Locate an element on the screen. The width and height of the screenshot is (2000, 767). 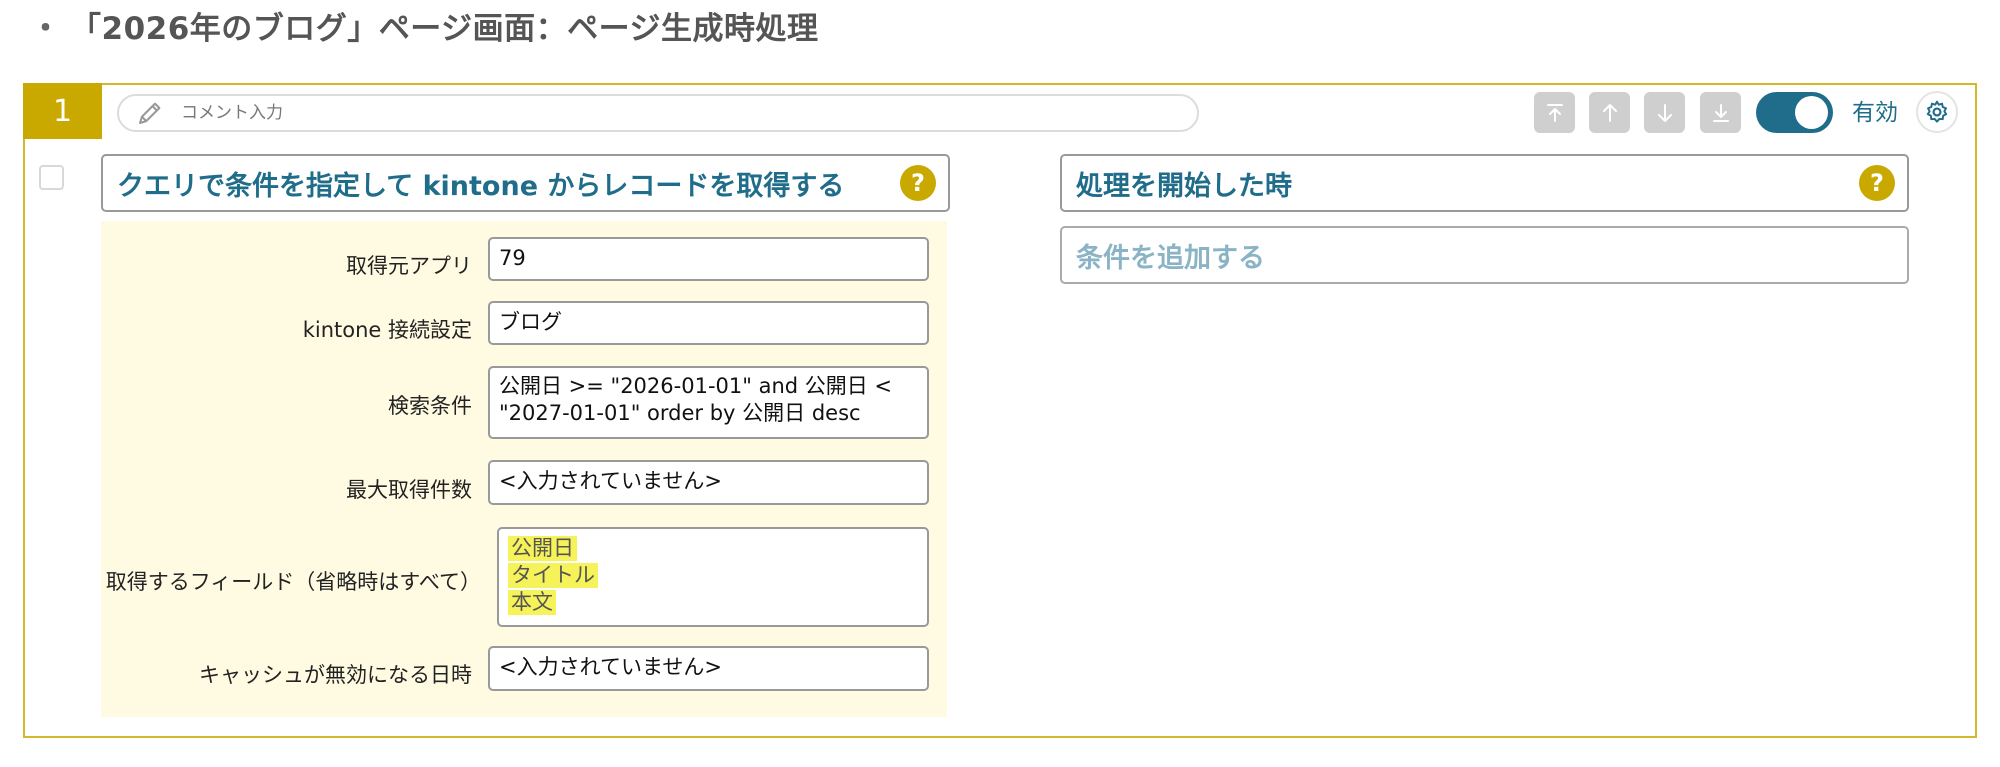
gear-icon is located at coordinates (1937, 111).